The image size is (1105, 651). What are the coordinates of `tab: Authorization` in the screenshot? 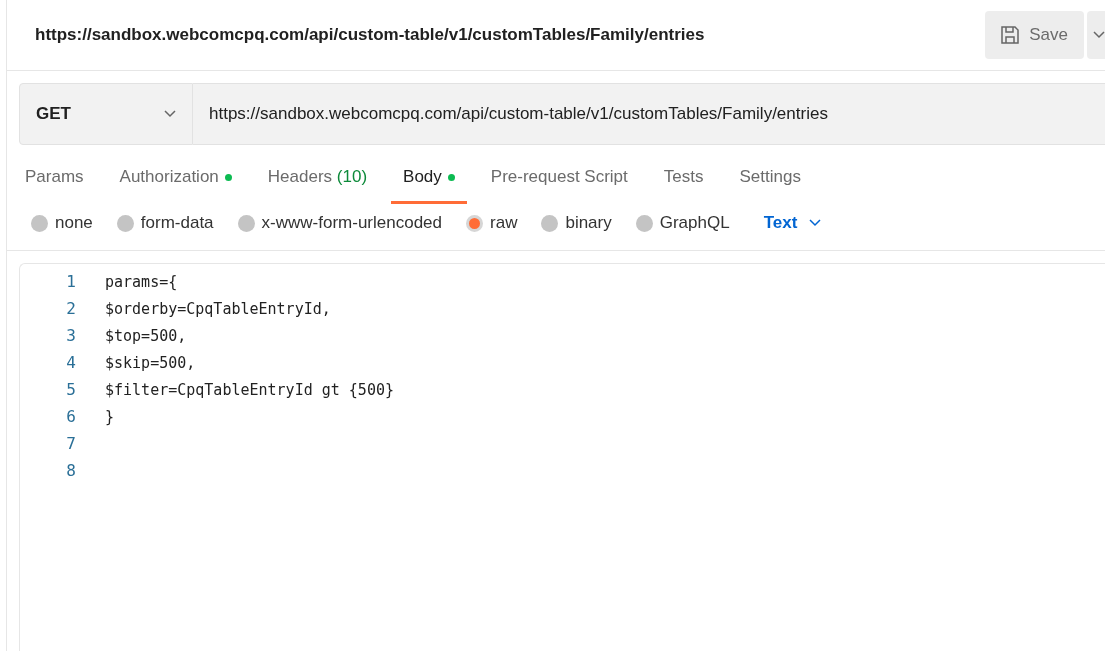 It's located at (175, 179).